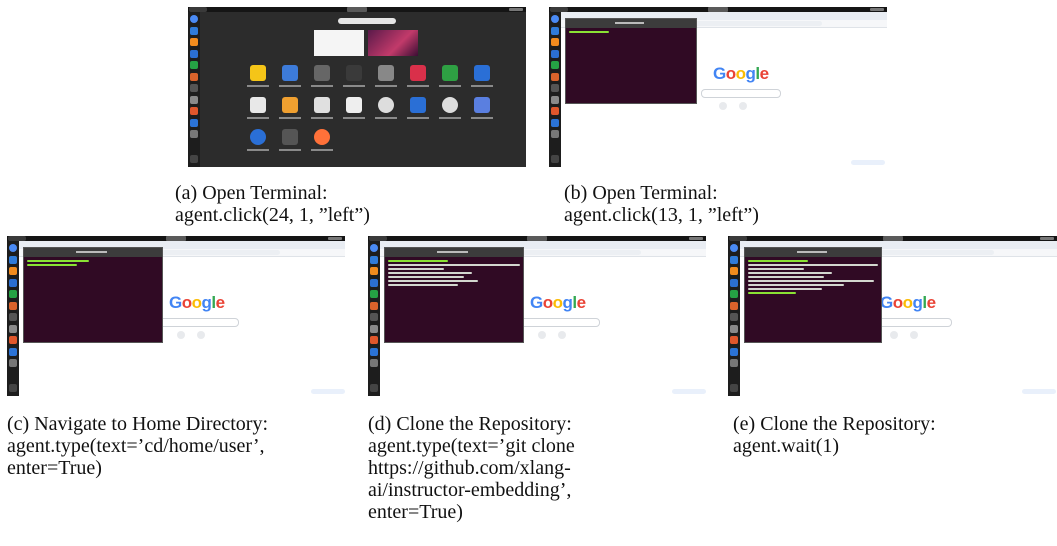 The width and height of the screenshot is (1057, 546). I want to click on calculator-icon, so click(258, 73).